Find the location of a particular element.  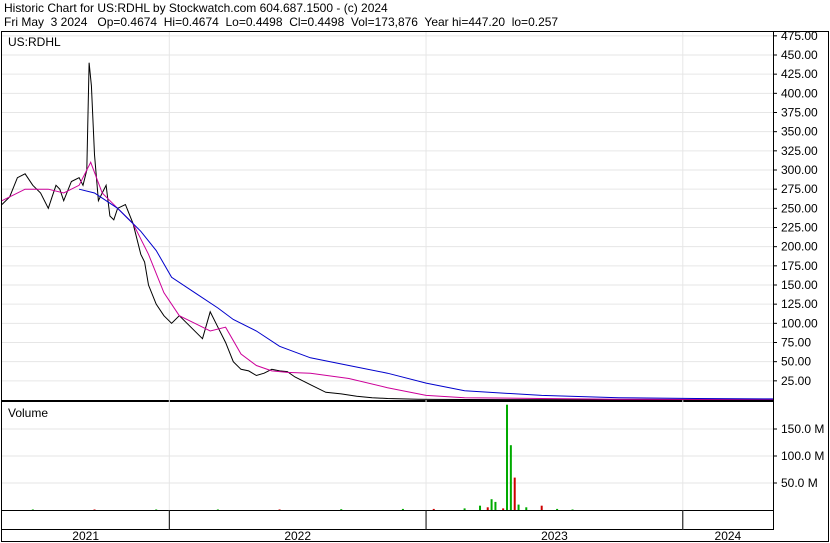

price-tick-label: 400.00 is located at coordinates (799, 93).